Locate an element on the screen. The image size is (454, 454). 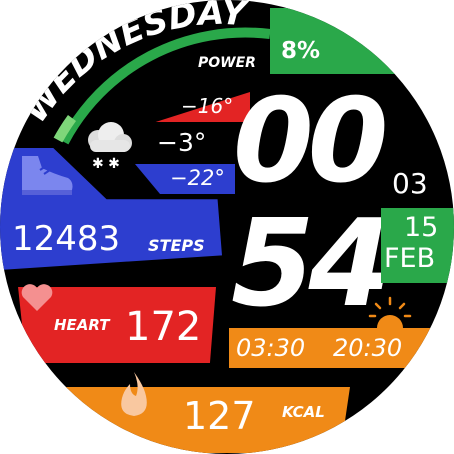
heart-value: 172 is located at coordinates (163, 327).